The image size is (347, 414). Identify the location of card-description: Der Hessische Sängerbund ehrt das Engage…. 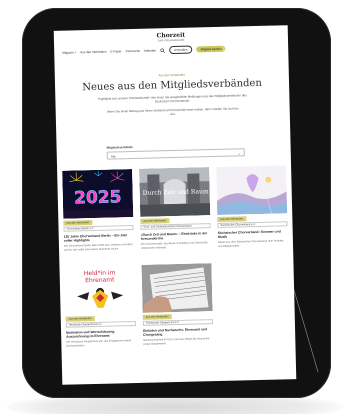
(99, 343).